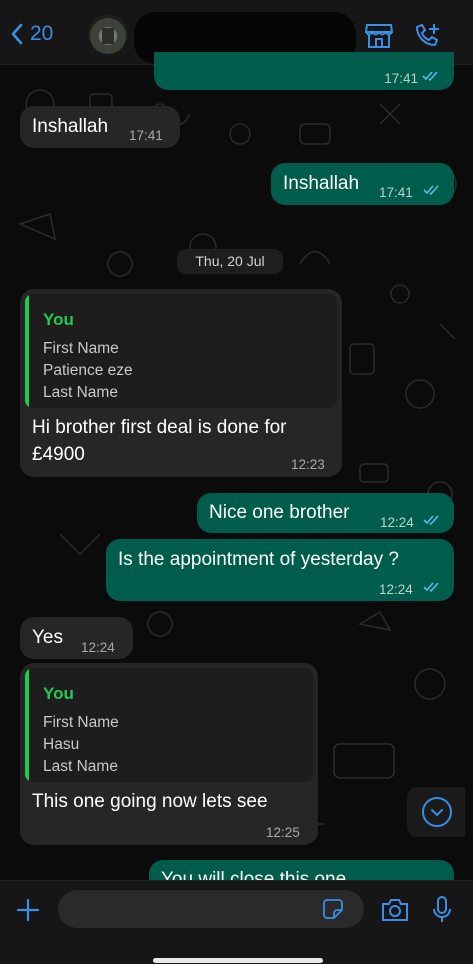 This screenshot has width=473, height=964. Describe the element at coordinates (159, 427) in the screenshot. I see `message-text: Hi brother first deal is done for` at that location.